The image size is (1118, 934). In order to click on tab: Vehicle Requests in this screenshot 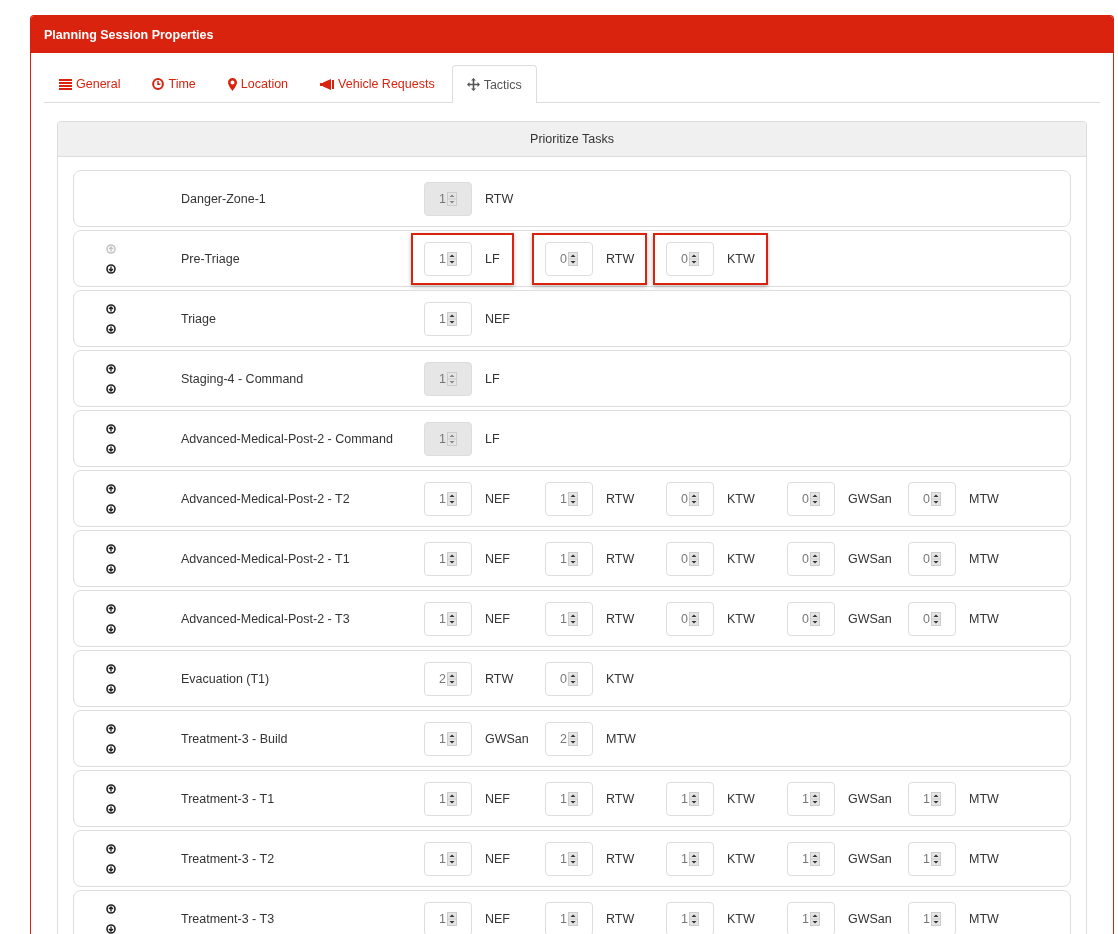, I will do `click(377, 83)`.